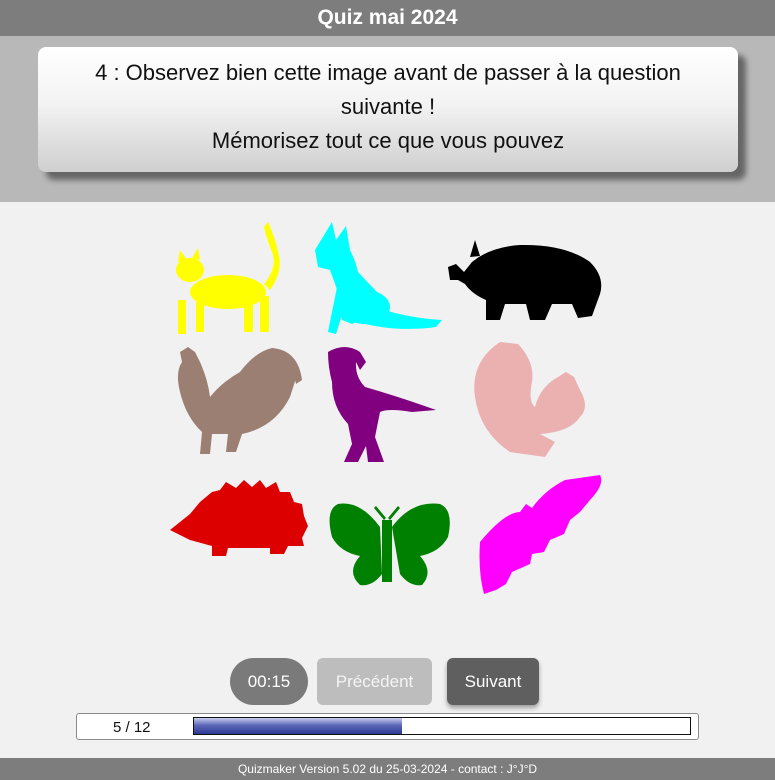 Image resolution: width=775 pixels, height=780 pixels. Describe the element at coordinates (269, 681) in the screenshot. I see `timer: 00:15` at that location.